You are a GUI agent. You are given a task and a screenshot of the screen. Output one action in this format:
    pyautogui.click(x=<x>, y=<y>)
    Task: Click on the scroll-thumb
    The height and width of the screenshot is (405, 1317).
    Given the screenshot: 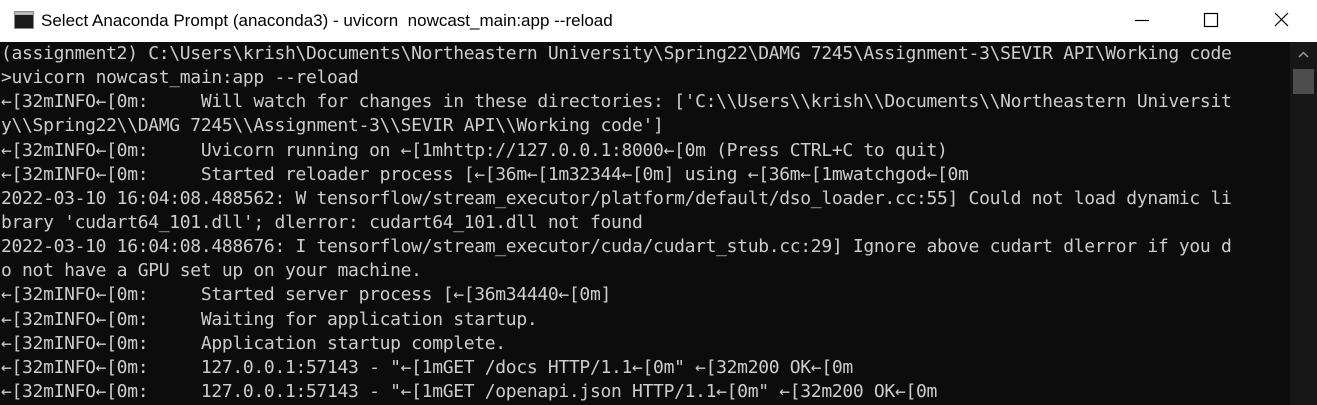 What is the action you would take?
    pyautogui.click(x=1303, y=81)
    